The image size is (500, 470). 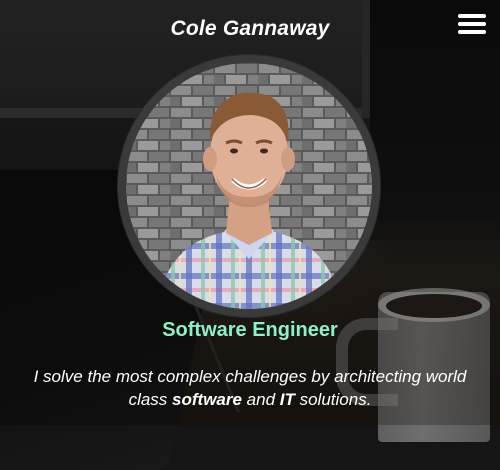 I want to click on menu-bar-middle, so click(x=472, y=24).